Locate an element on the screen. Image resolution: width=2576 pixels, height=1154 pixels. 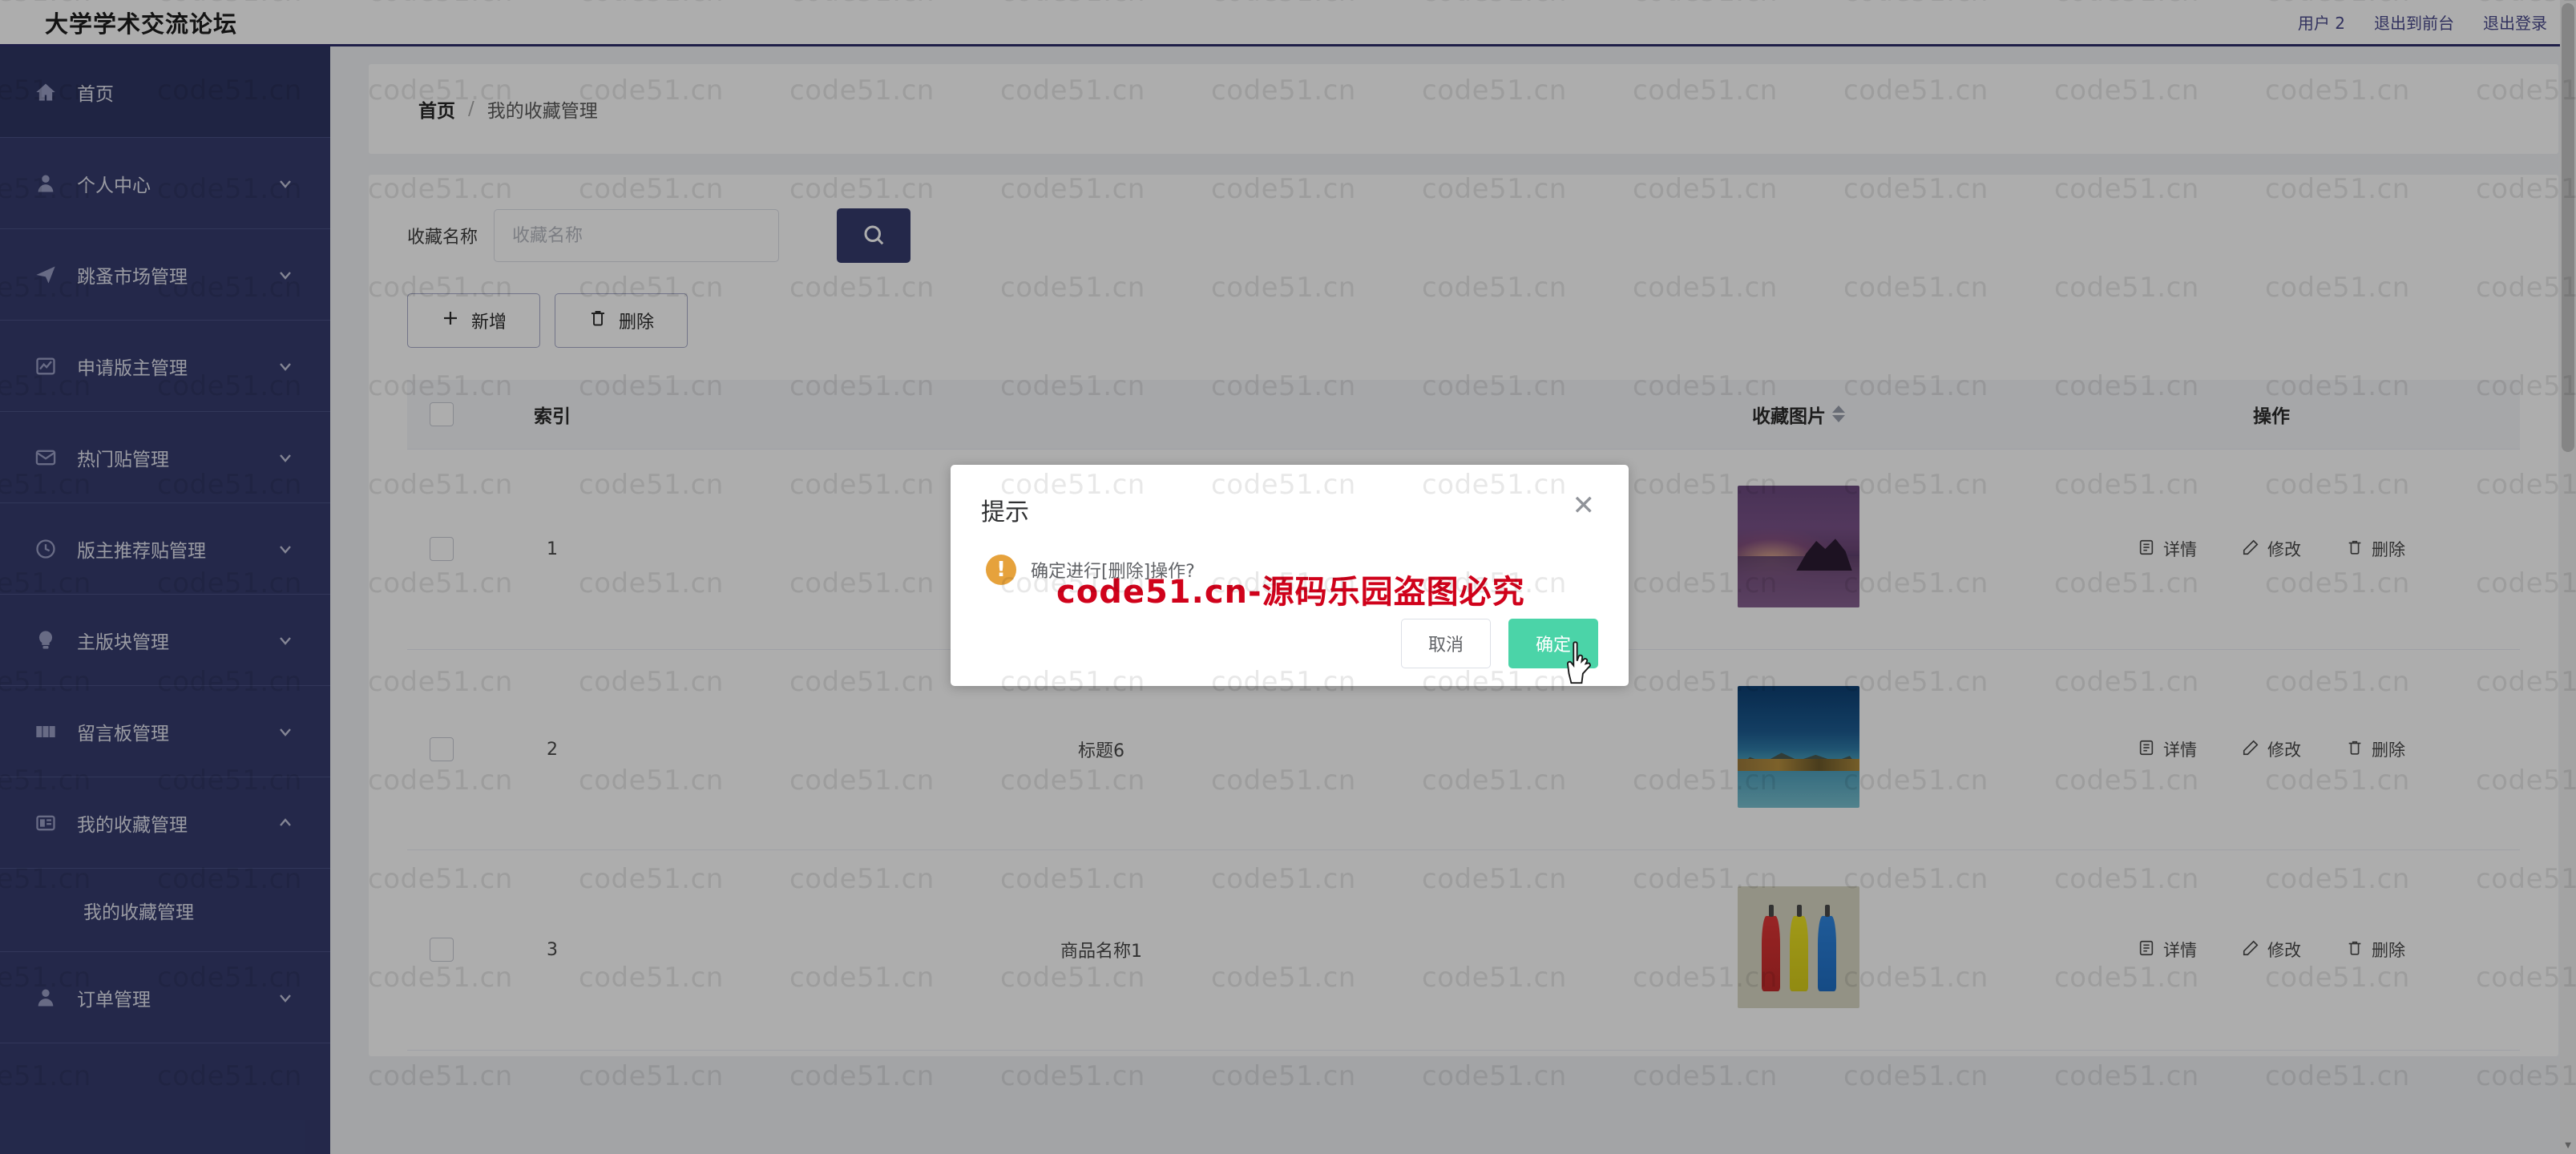
dialog-body: ! 确定进行[删除]操作? is located at coordinates (1289, 570).